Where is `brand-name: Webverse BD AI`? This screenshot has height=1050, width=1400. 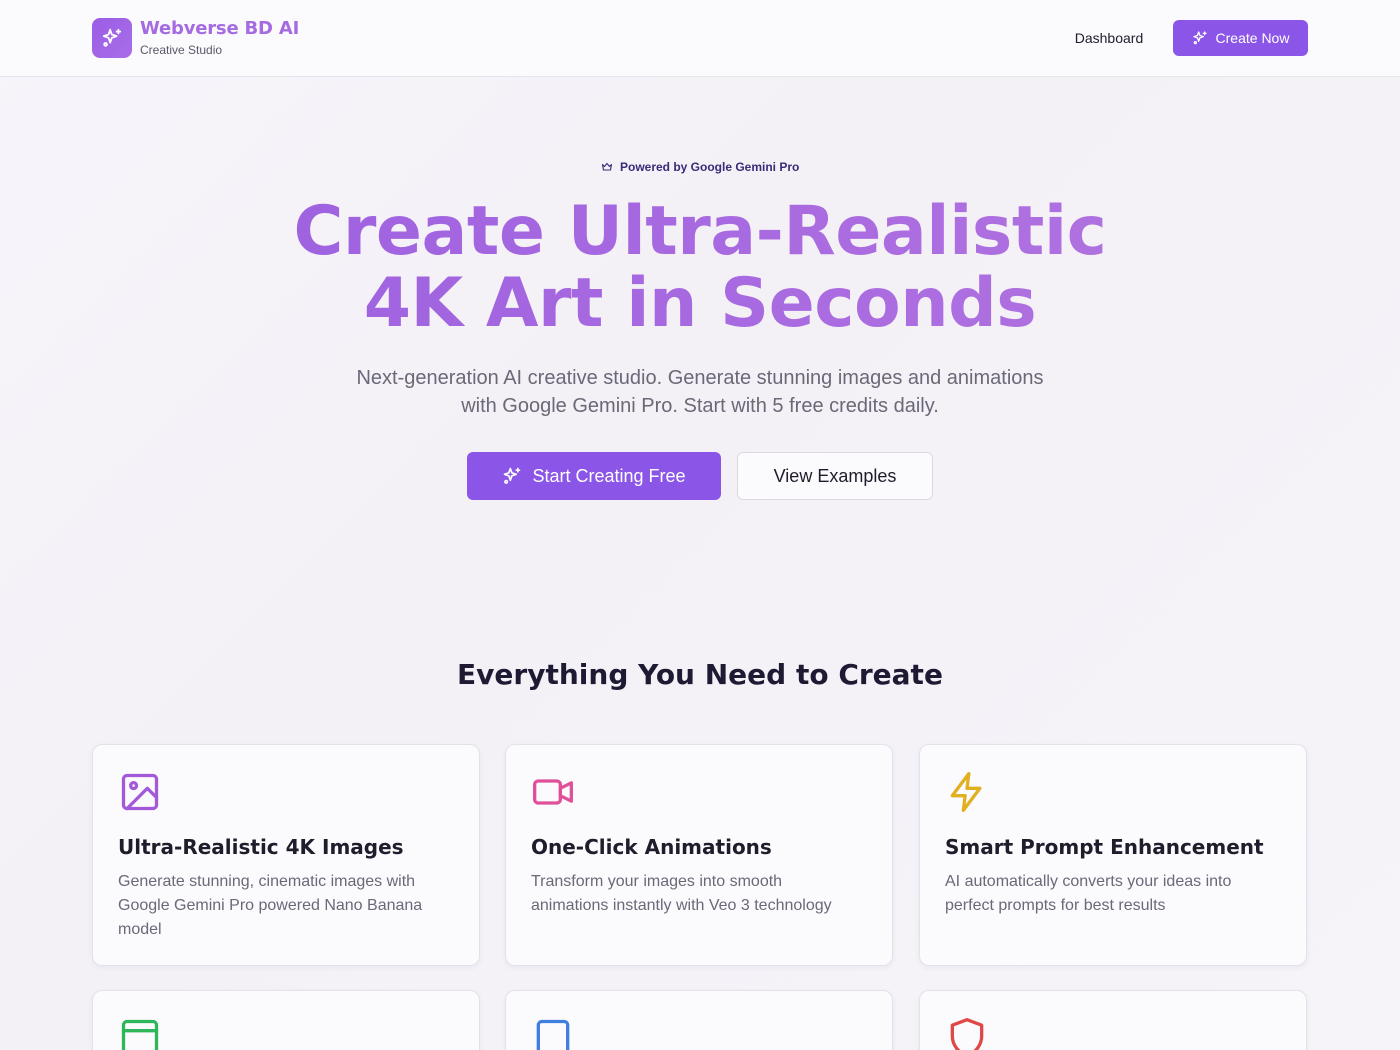 brand-name: Webverse BD AI is located at coordinates (220, 28).